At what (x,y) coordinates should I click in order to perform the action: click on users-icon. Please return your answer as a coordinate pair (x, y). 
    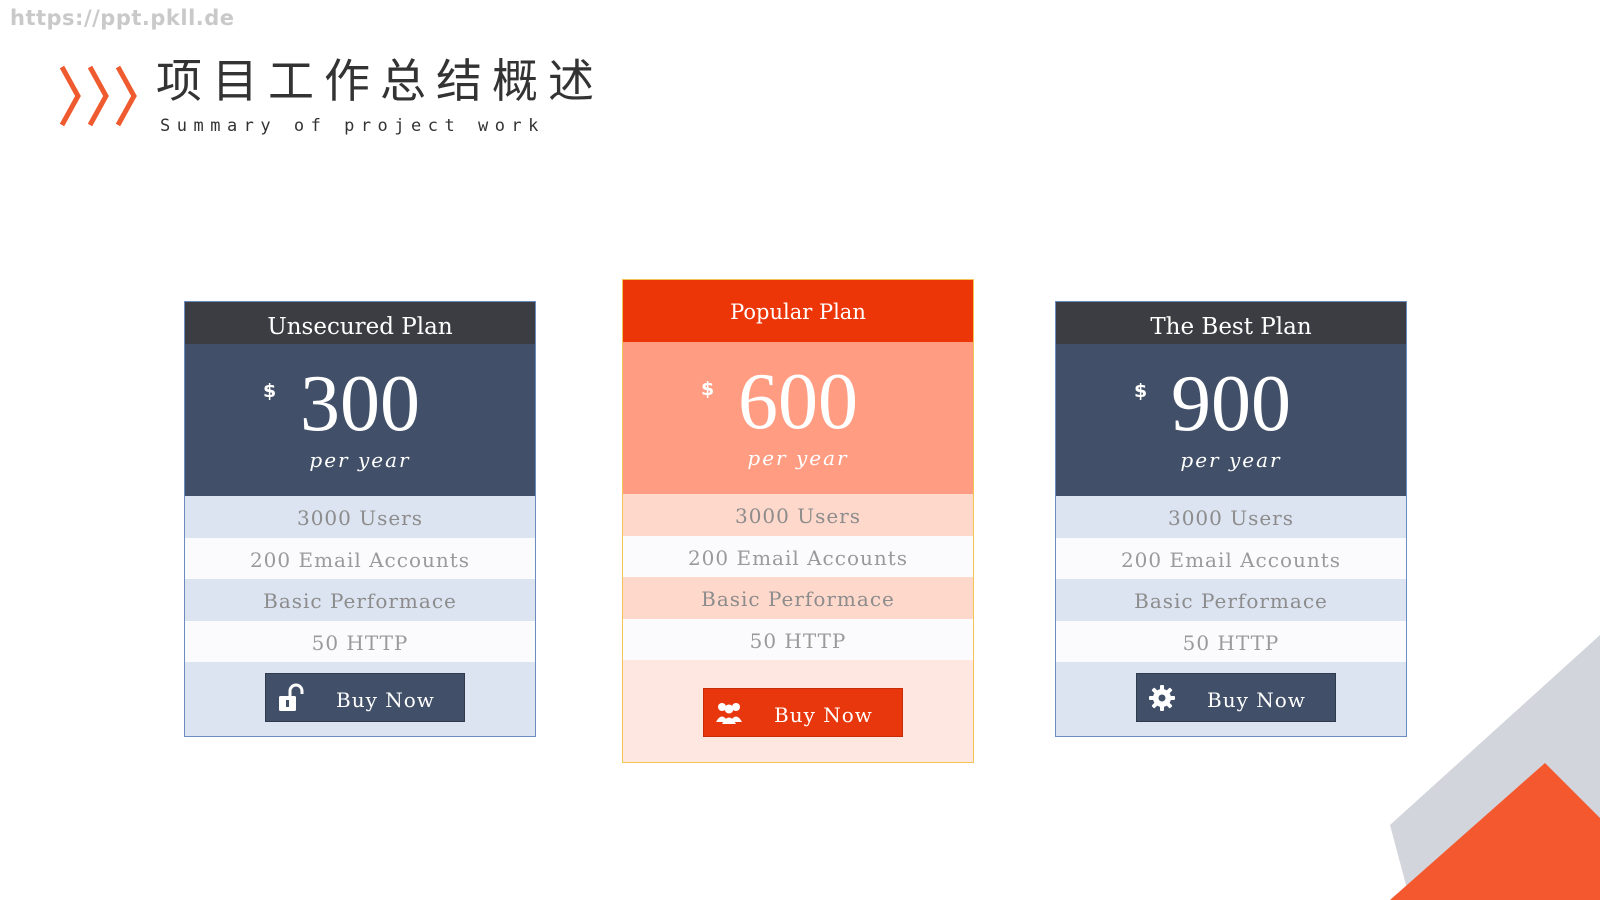
    Looking at the image, I should click on (729, 713).